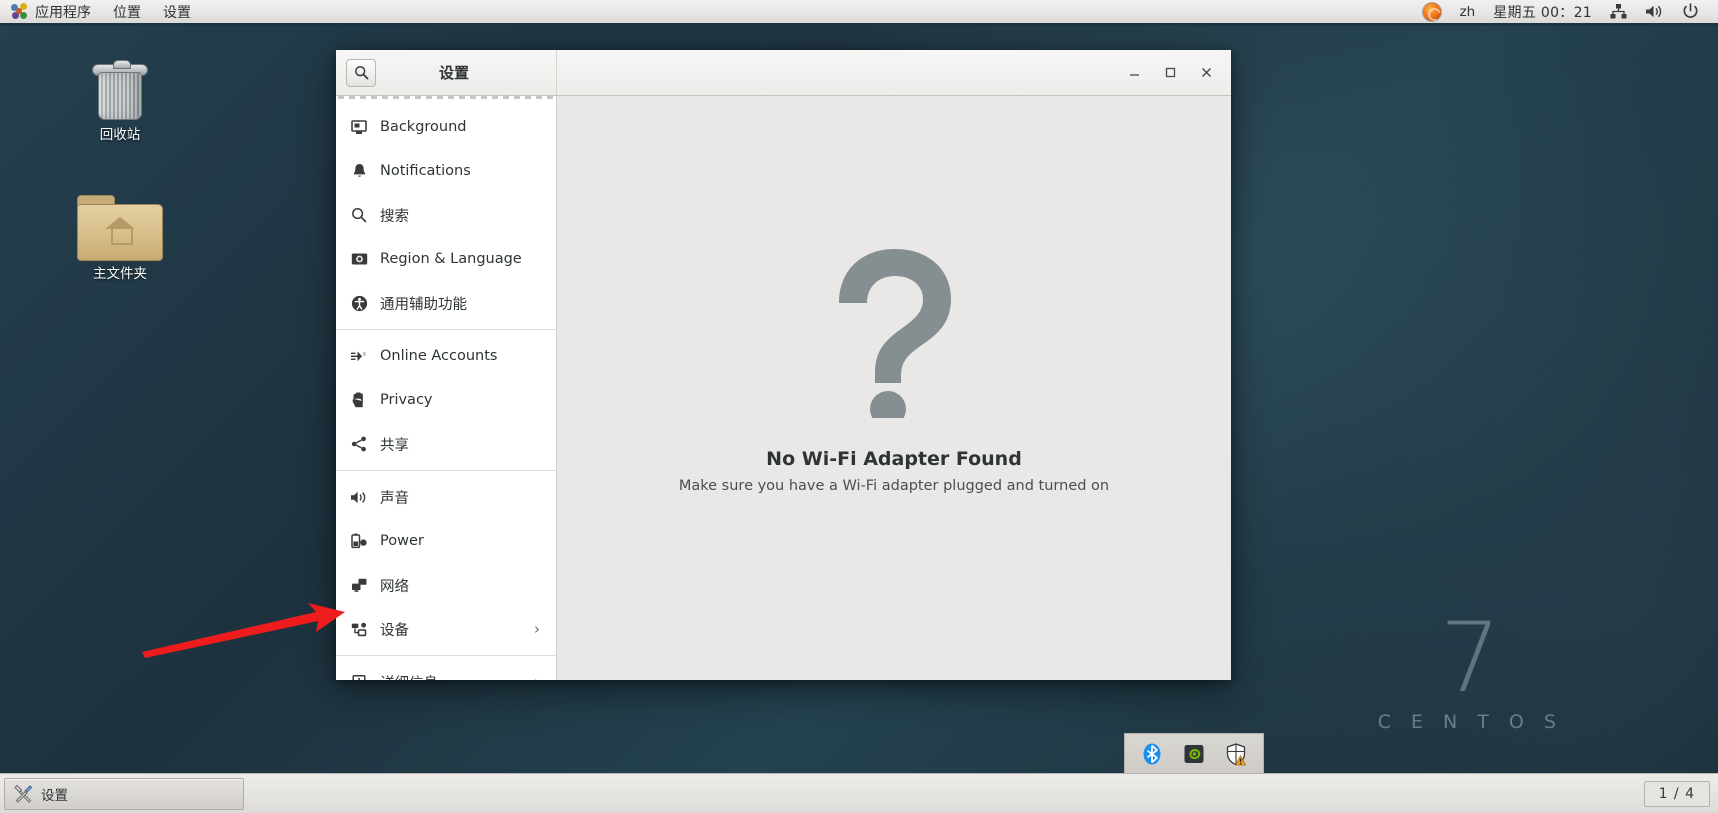 The image size is (1718, 813). I want to click on top-panel-left-menus: 应用程序 位置 设置, so click(101, 12).